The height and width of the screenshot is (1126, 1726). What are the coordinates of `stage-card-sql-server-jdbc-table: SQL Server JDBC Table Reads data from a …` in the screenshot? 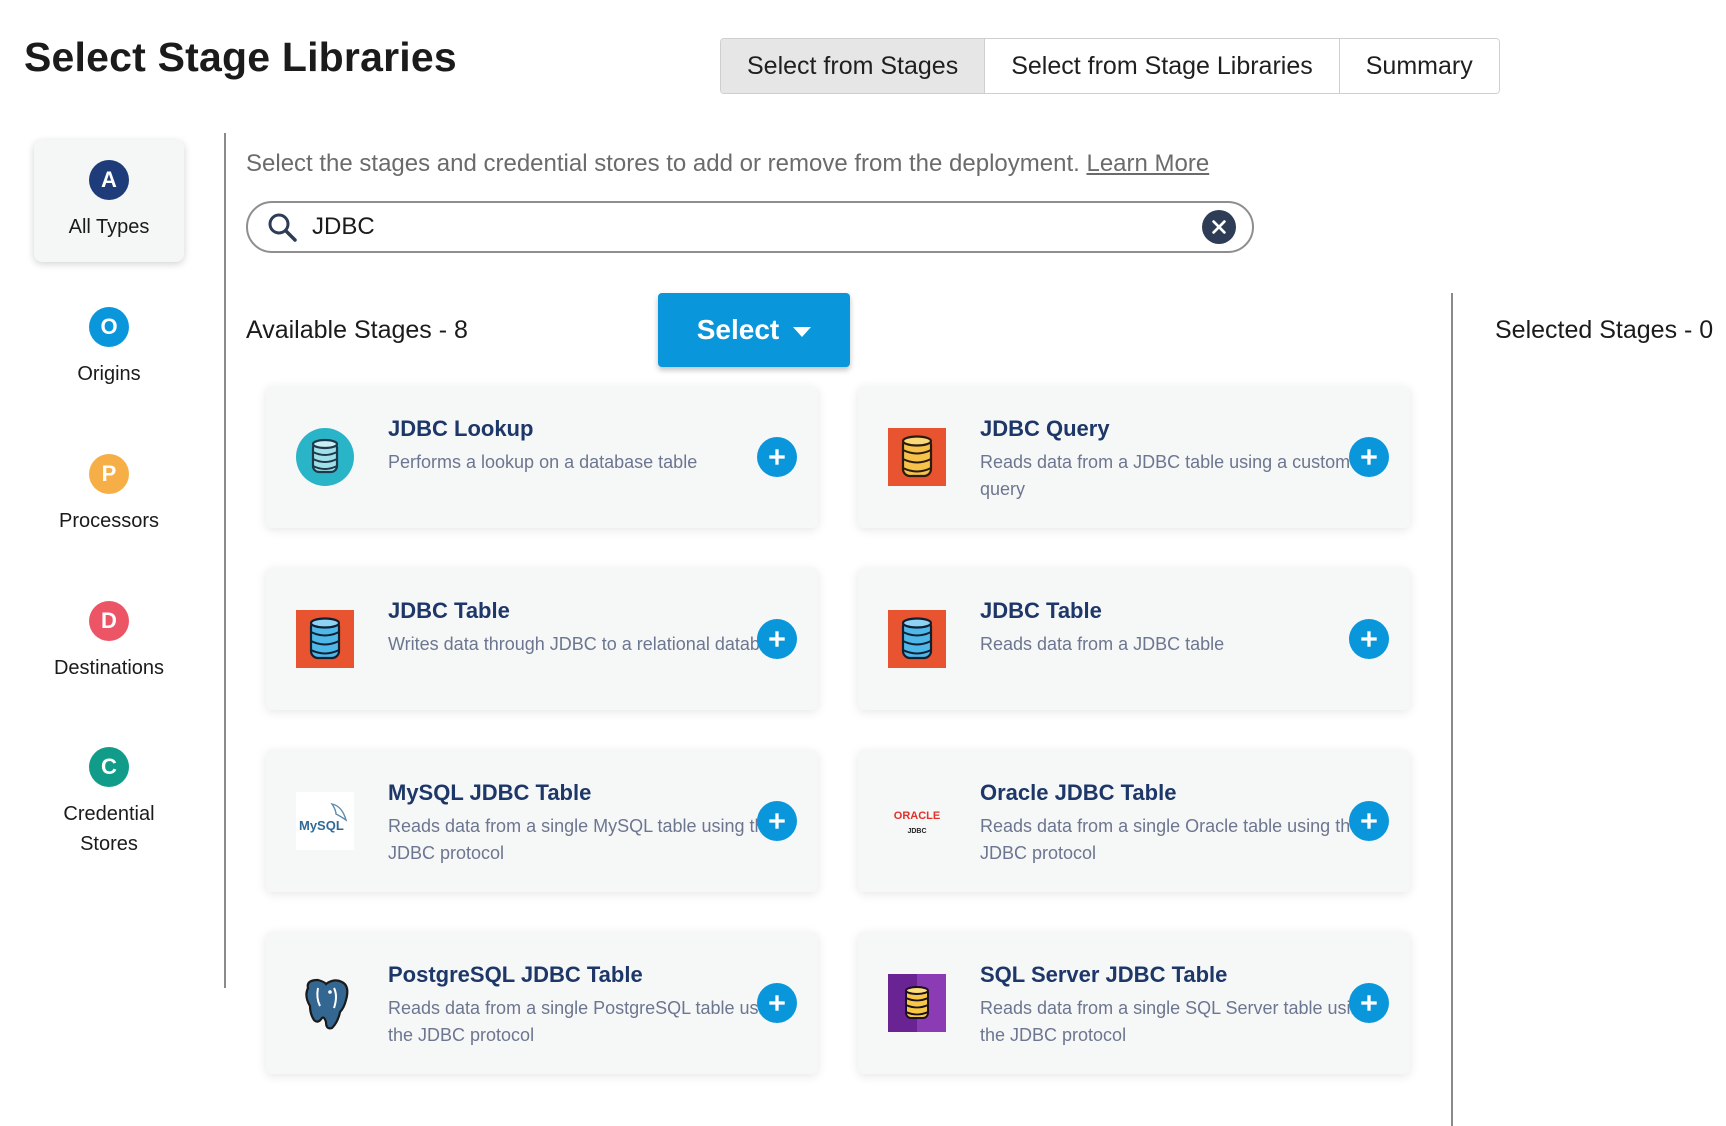 It's located at (1134, 1003).